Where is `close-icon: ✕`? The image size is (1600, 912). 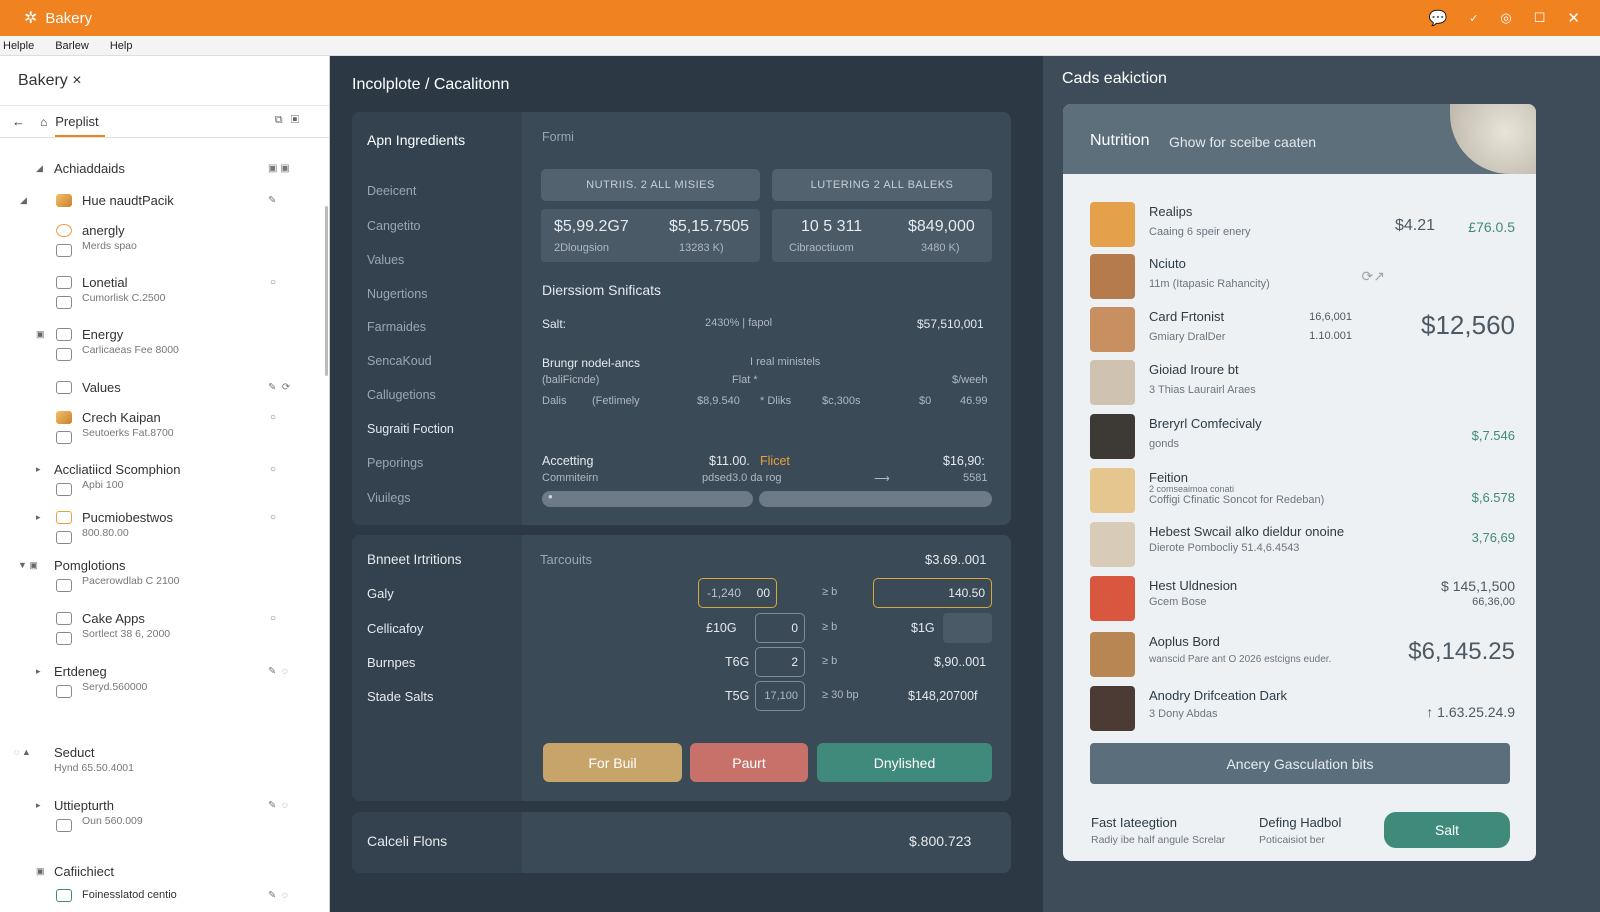 close-icon: ✕ is located at coordinates (1573, 18).